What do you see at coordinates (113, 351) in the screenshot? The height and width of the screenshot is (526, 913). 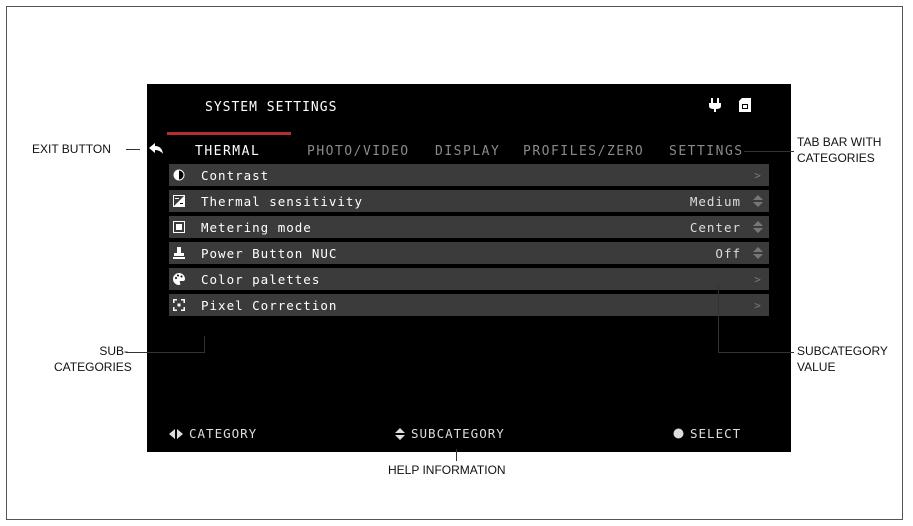 I see `annotation-sub-line1: SUB-` at bounding box center [113, 351].